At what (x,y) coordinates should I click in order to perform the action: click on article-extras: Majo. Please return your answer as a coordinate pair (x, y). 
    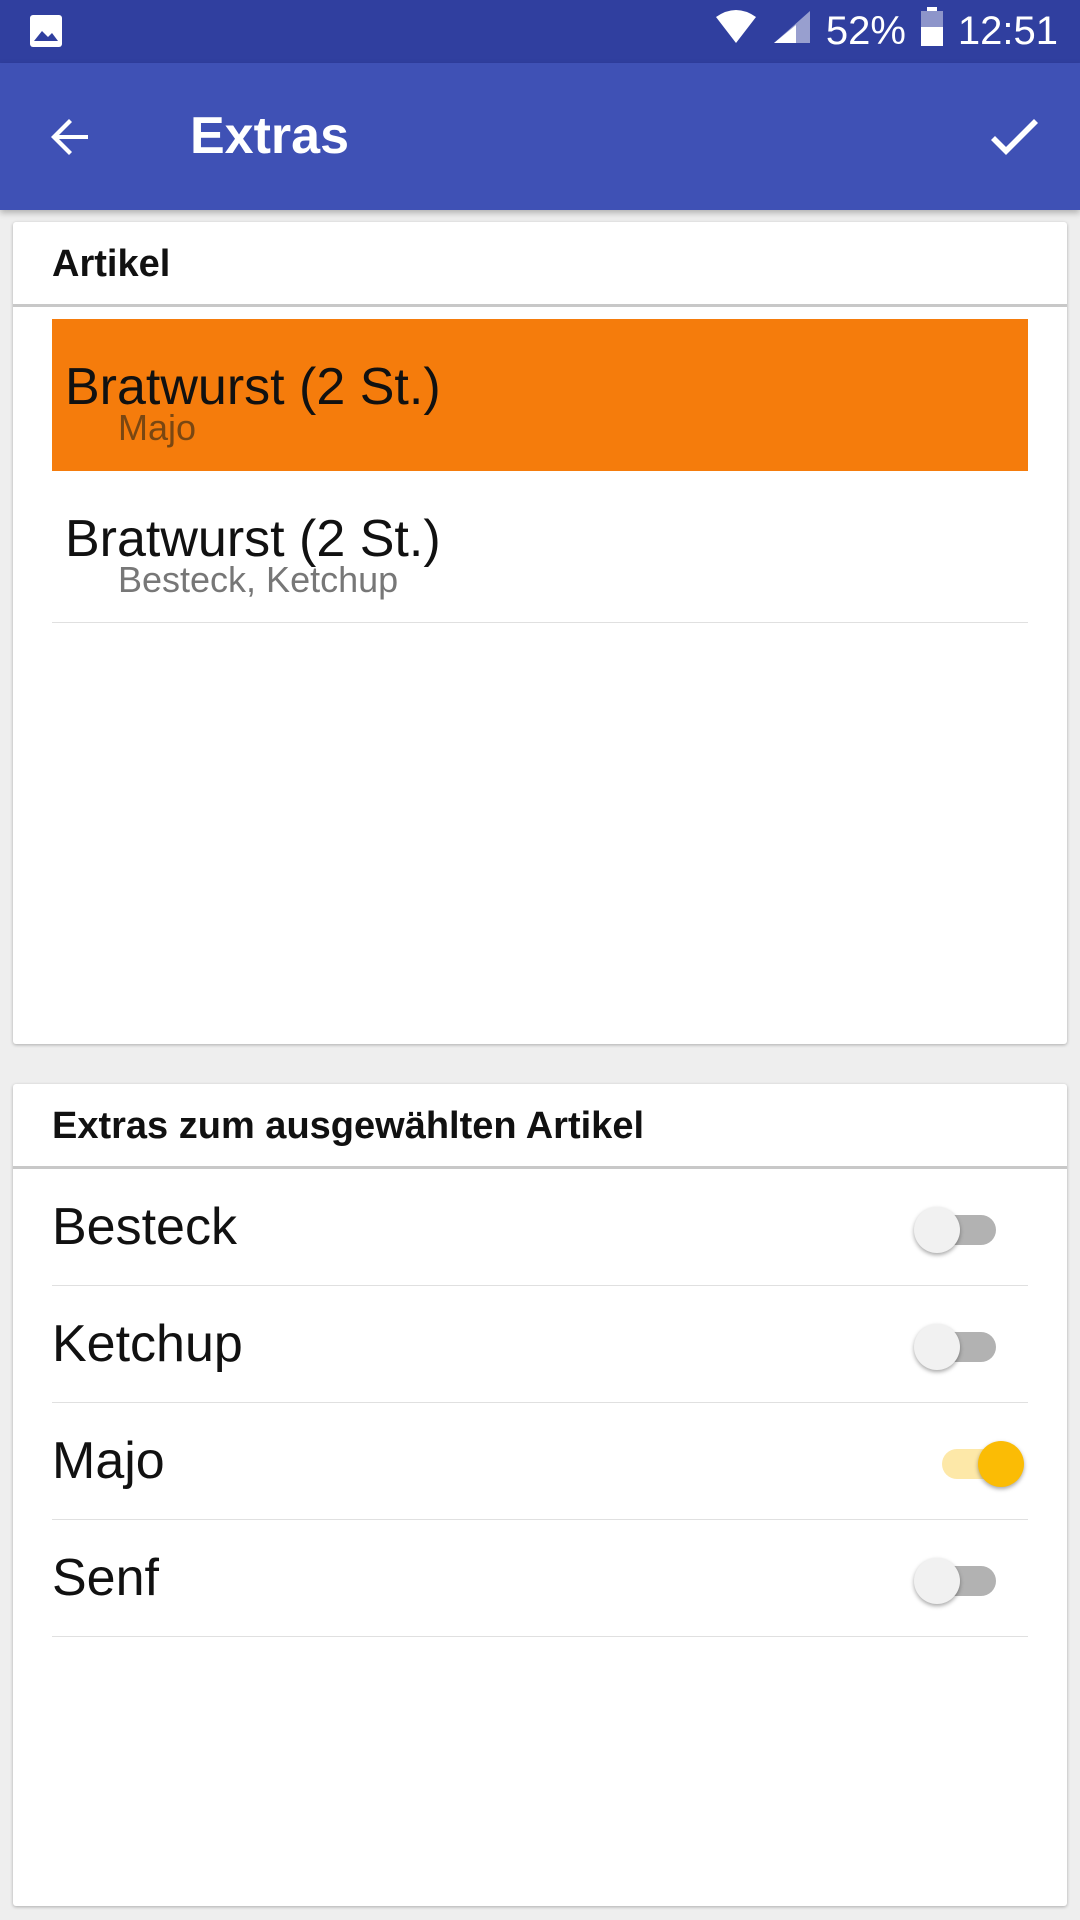
    Looking at the image, I should click on (157, 427).